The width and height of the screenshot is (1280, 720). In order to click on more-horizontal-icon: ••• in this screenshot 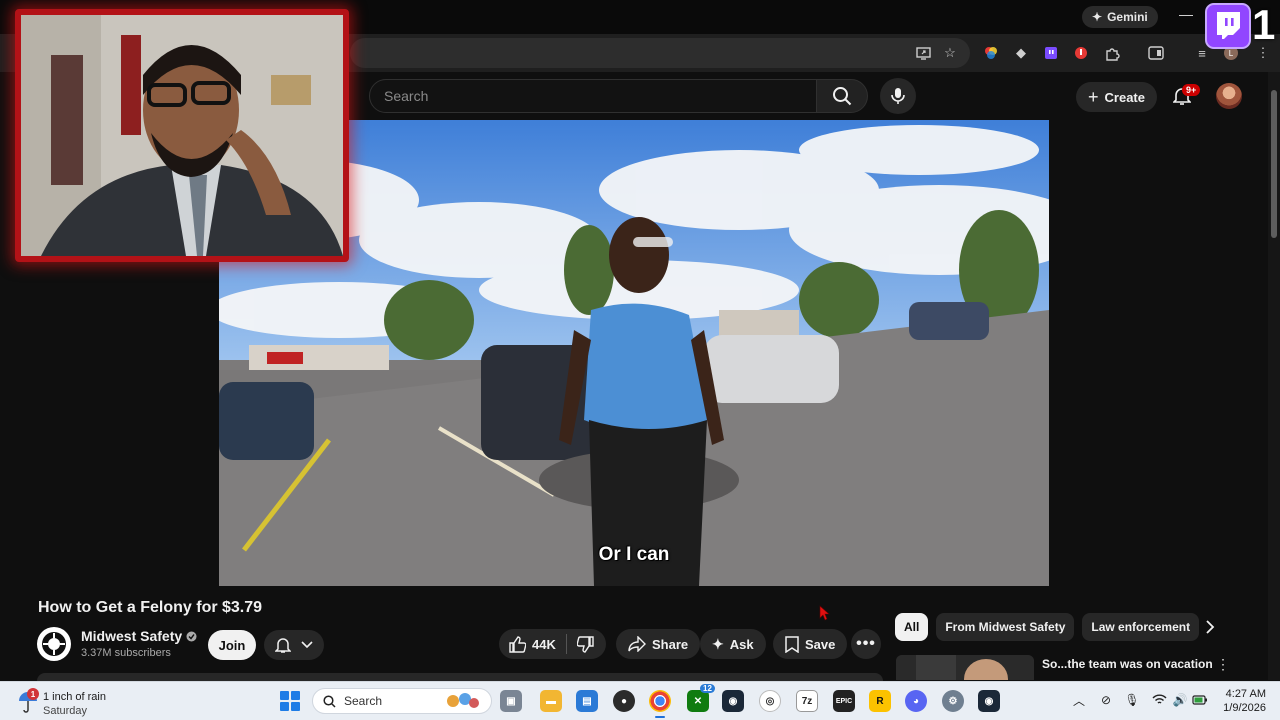, I will do `click(866, 643)`.